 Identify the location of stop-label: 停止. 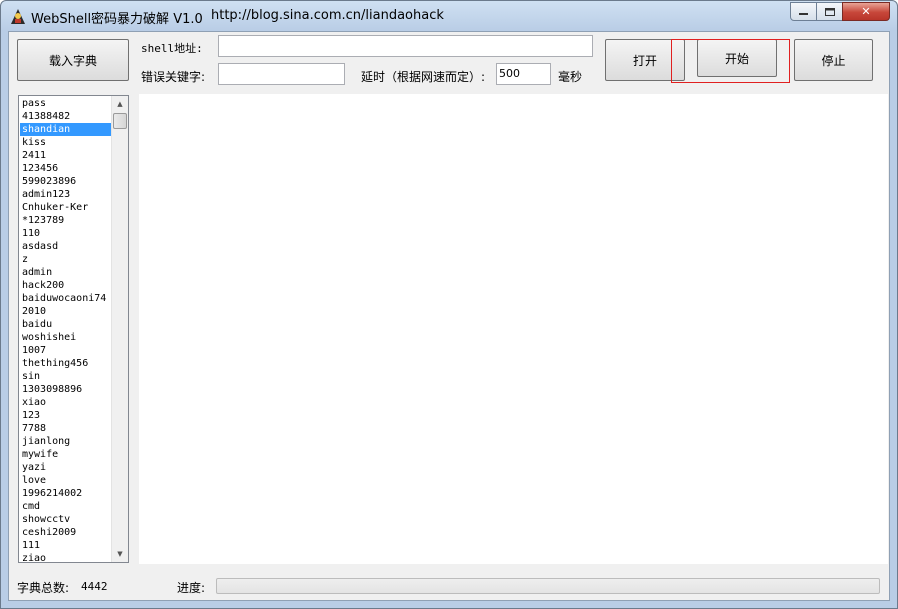
(833, 60).